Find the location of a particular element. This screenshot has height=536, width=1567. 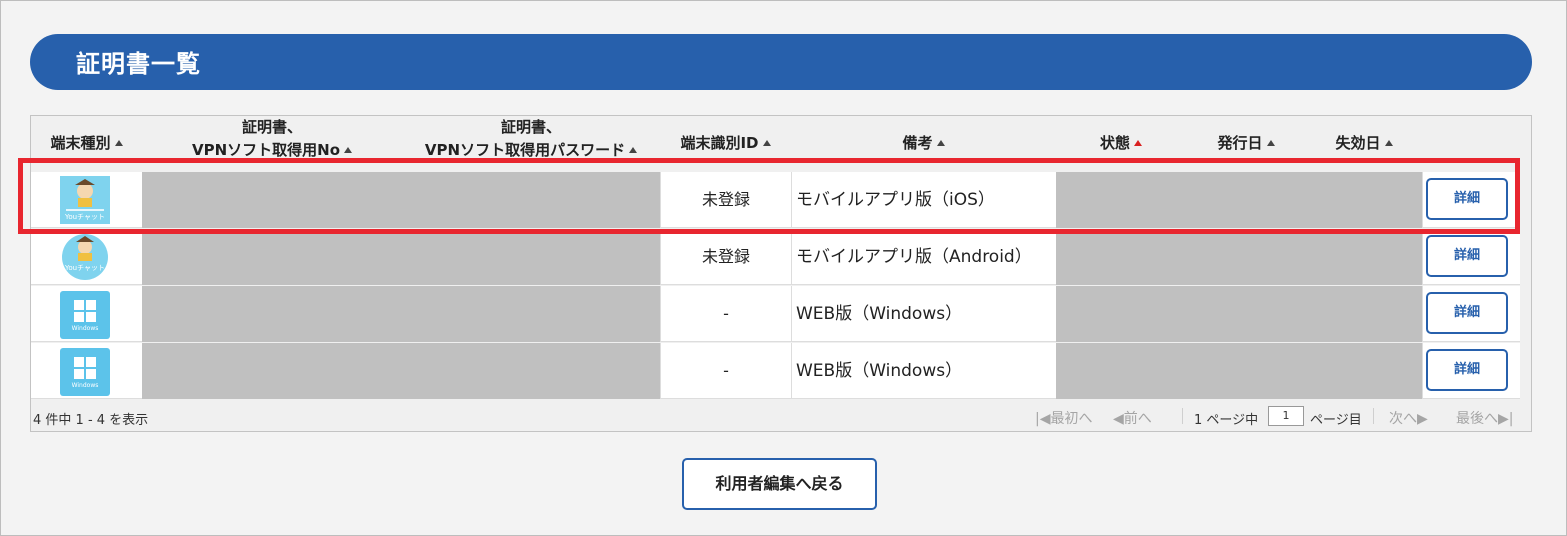

header-vpn-no-line1: 証明書、 is located at coordinates (271, 127).